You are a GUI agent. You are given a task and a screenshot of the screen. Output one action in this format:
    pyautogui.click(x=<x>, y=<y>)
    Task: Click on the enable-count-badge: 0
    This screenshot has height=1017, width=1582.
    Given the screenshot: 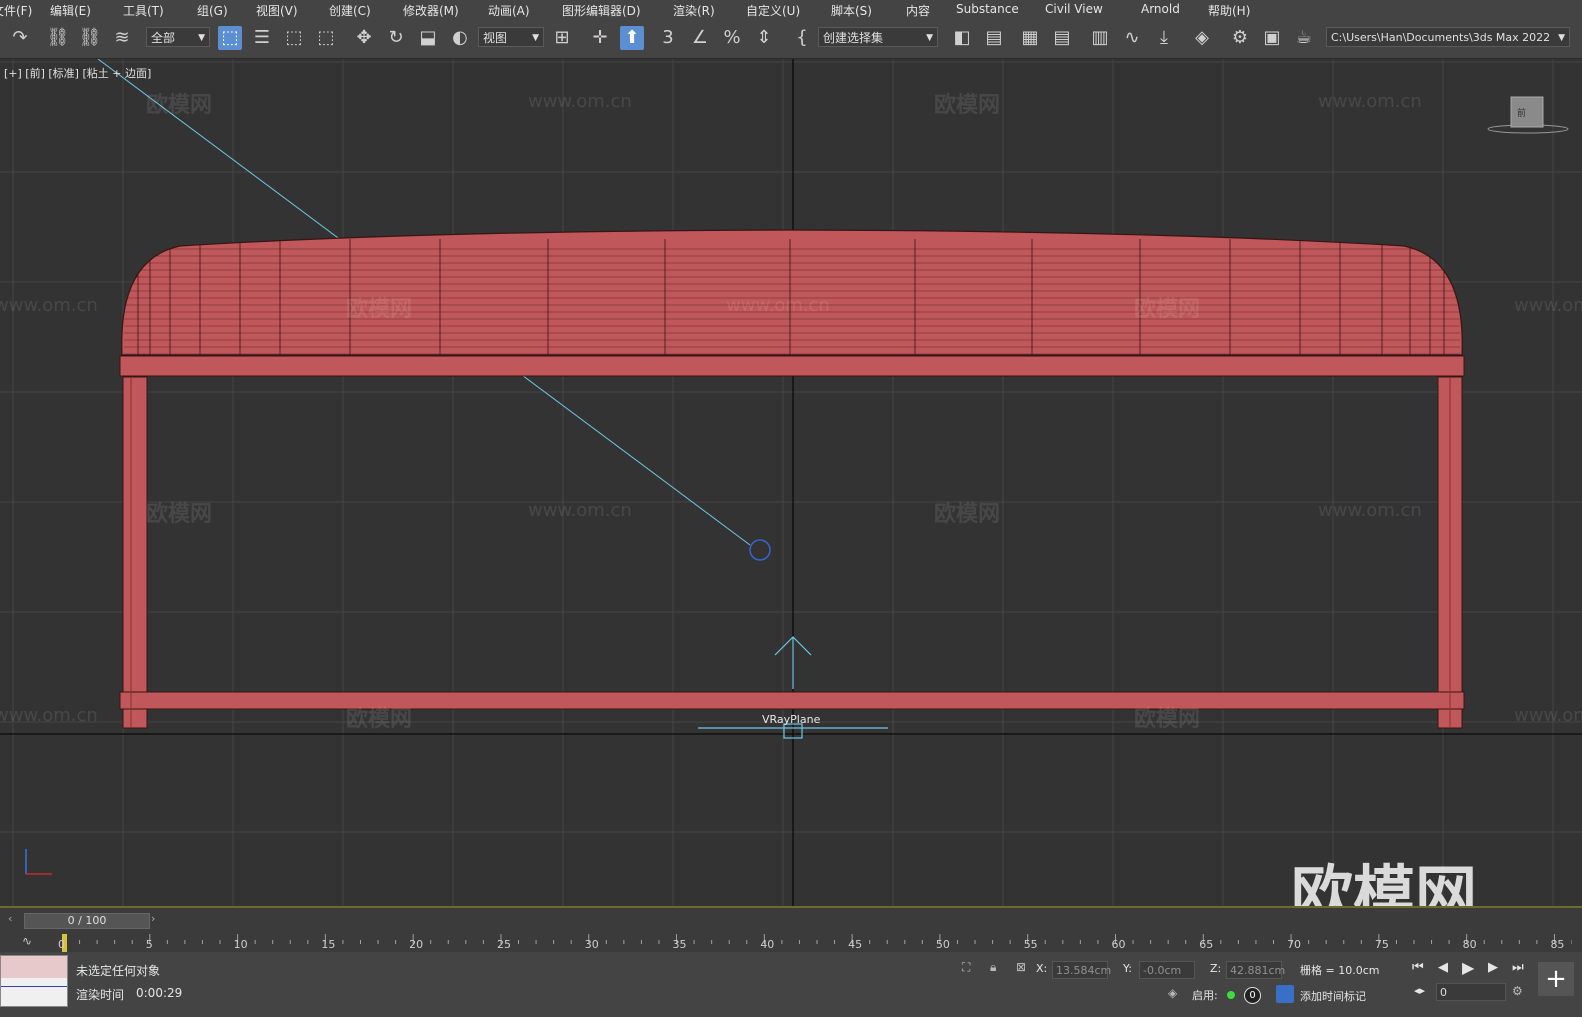 What is the action you would take?
    pyautogui.click(x=1252, y=995)
    